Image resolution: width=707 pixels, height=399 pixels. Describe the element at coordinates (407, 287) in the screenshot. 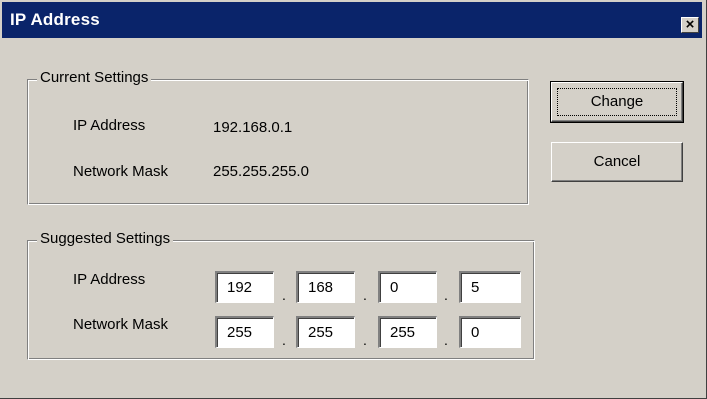

I see `ip-octet-3-input: 0` at that location.